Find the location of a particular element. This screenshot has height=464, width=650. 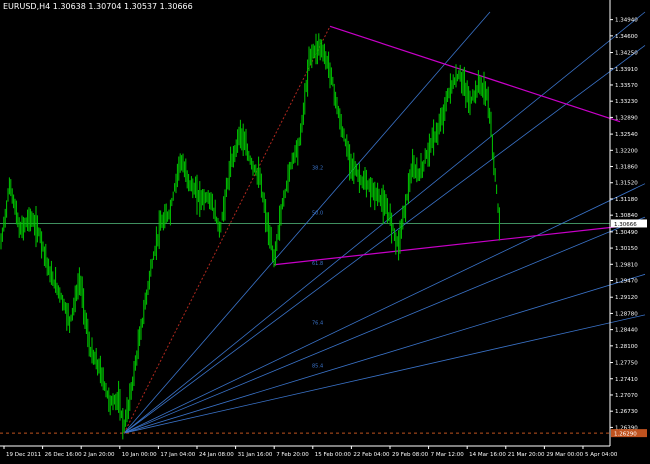

x-tick-label: 2 Jan 20:00 is located at coordinates (99, 455).